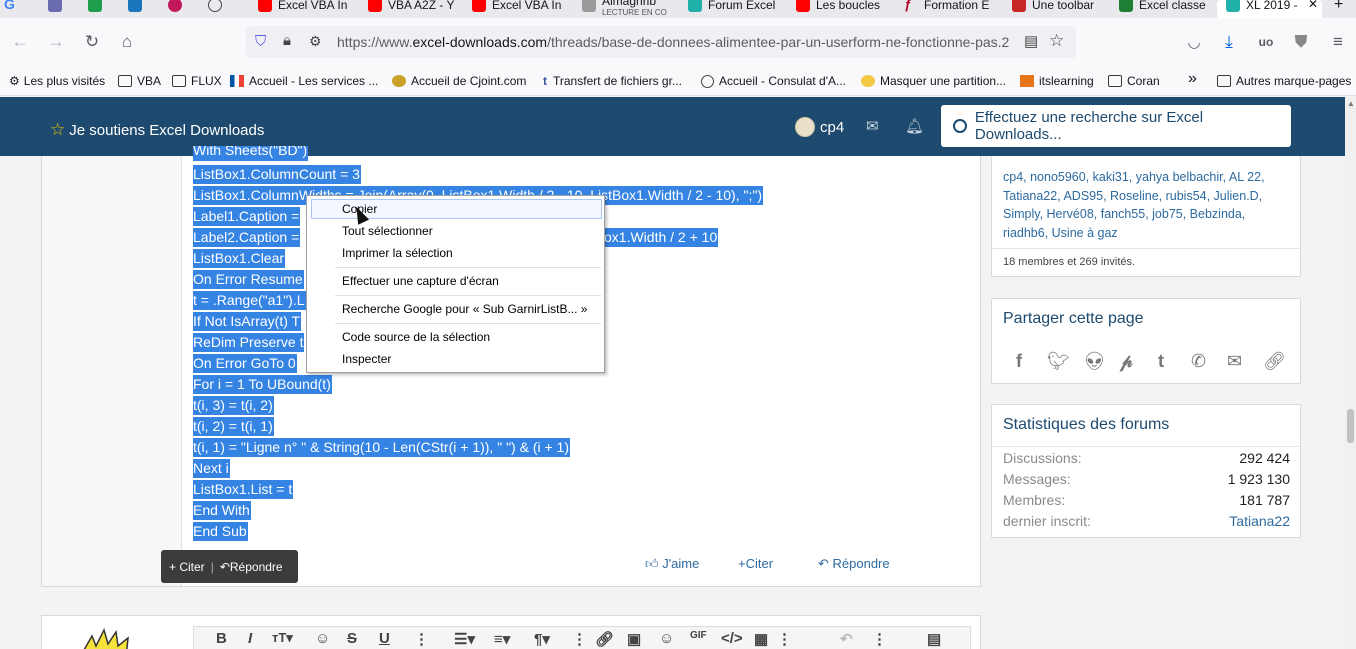  What do you see at coordinates (262, 384) in the screenshot?
I see `code-line: For i = 1 To UBound(t)` at bounding box center [262, 384].